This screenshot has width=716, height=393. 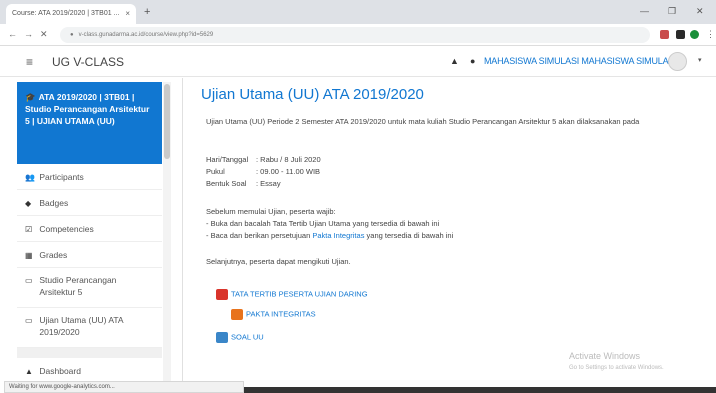 I want to click on resource-label: PAKTA INTEGRITAS, so click(x=281, y=314).